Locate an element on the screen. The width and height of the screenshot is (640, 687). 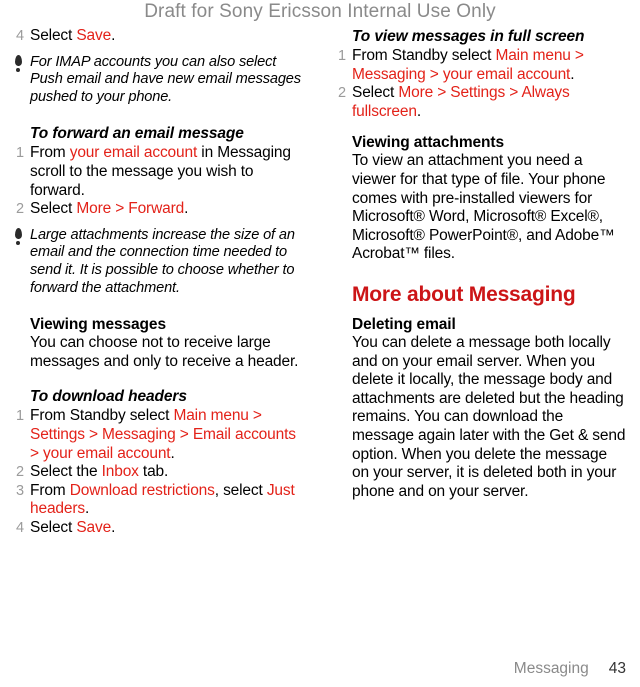
footer-chapter-name: Messaging is located at coordinates (551, 668).